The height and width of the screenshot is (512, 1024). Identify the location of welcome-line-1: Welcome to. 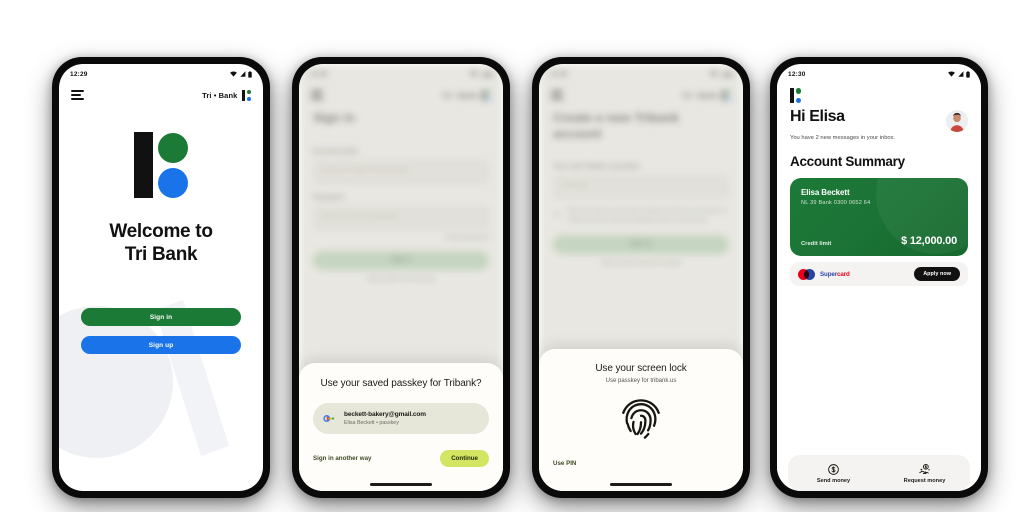
(161, 231).